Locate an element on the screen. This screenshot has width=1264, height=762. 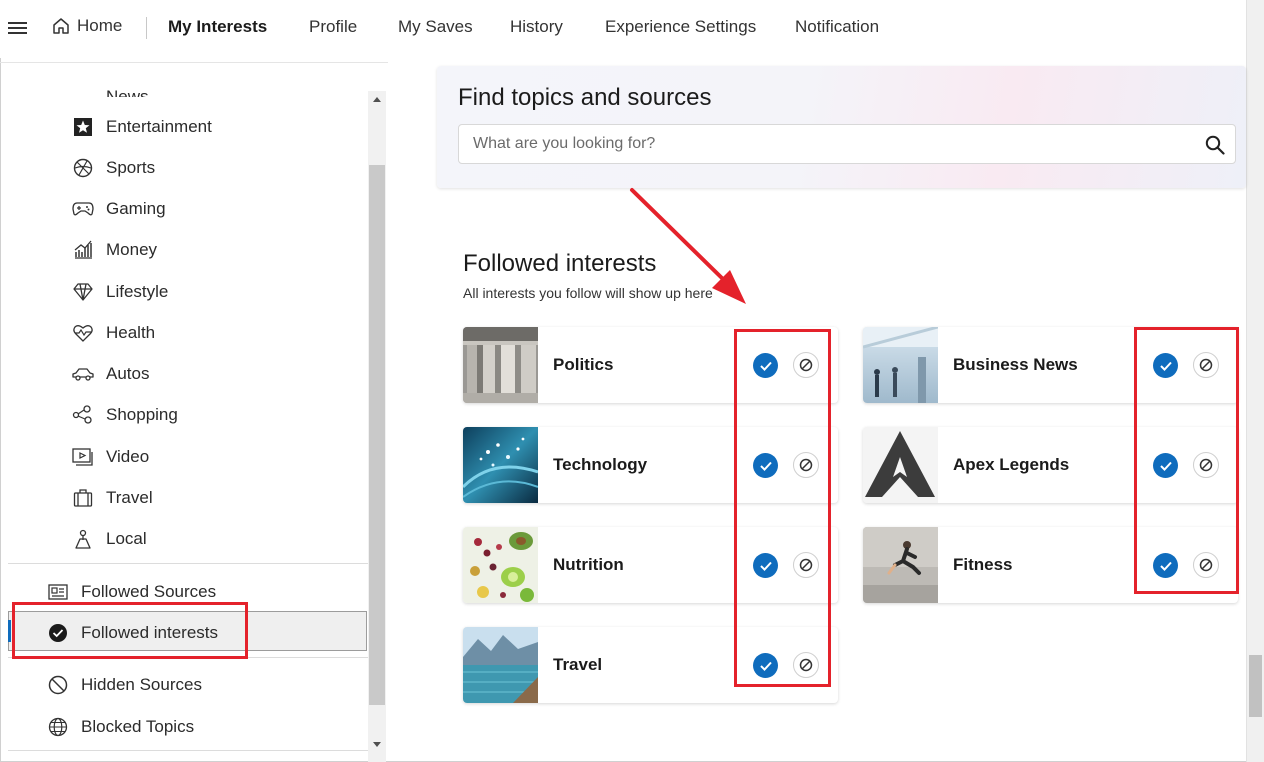
chart-icon is located at coordinates (83, 250).